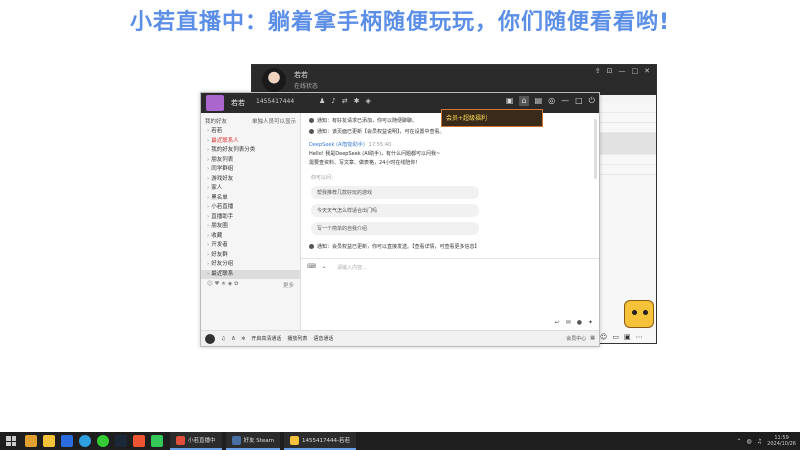 This screenshot has height=450, width=800. Describe the element at coordinates (781, 441) in the screenshot. I see `clock: 11:59 2024/10/26` at that location.